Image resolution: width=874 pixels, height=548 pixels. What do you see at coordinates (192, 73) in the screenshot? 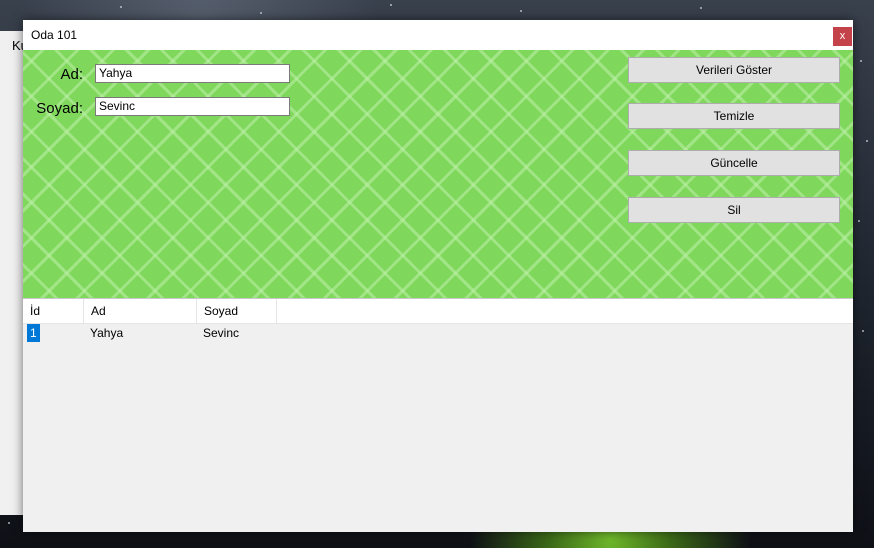
I see `ad-input` at bounding box center [192, 73].